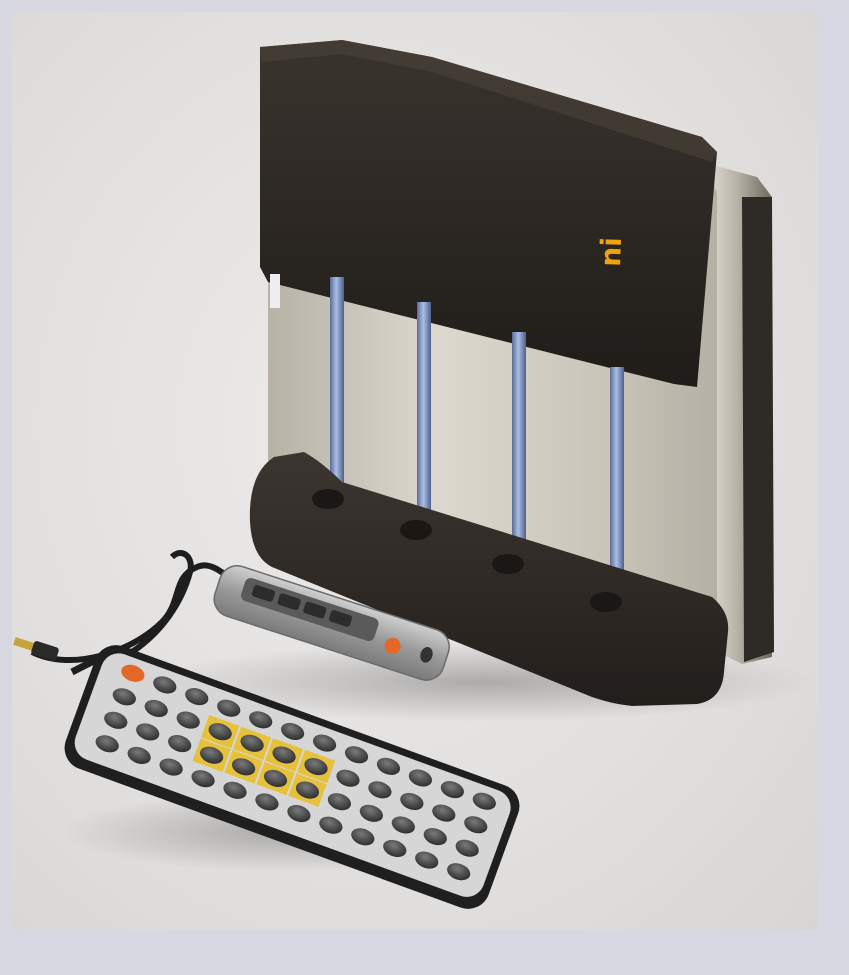 This screenshot has width=849, height=975. Describe the element at coordinates (611, 252) in the screenshot. I see `brand-logo: ni` at that location.